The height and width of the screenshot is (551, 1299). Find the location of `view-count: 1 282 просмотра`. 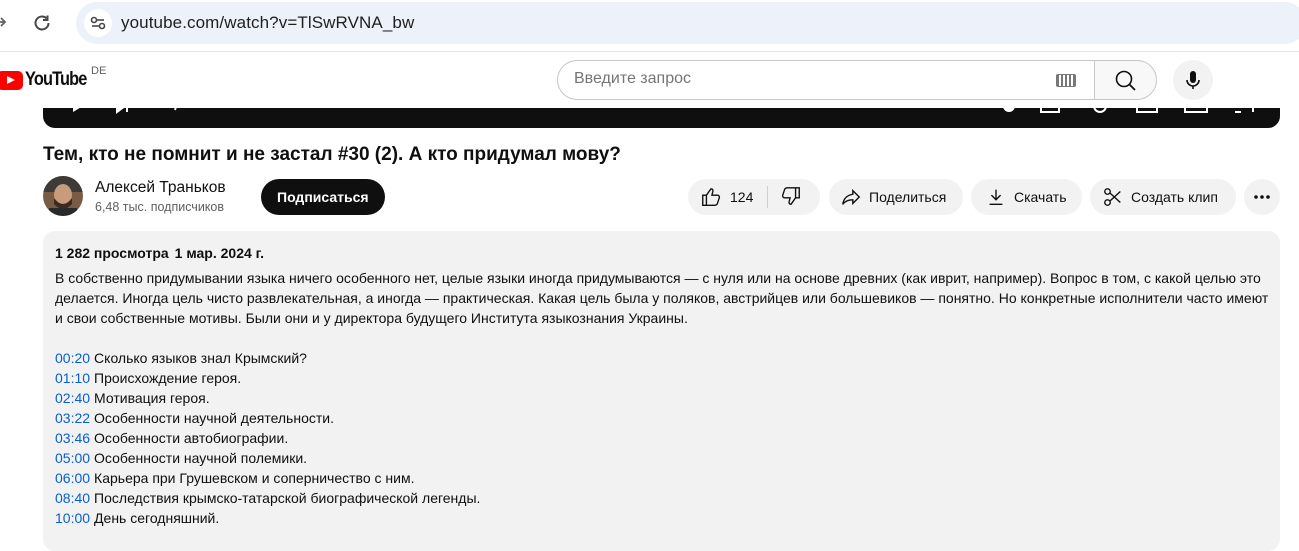

view-count: 1 282 просмотра is located at coordinates (112, 253).